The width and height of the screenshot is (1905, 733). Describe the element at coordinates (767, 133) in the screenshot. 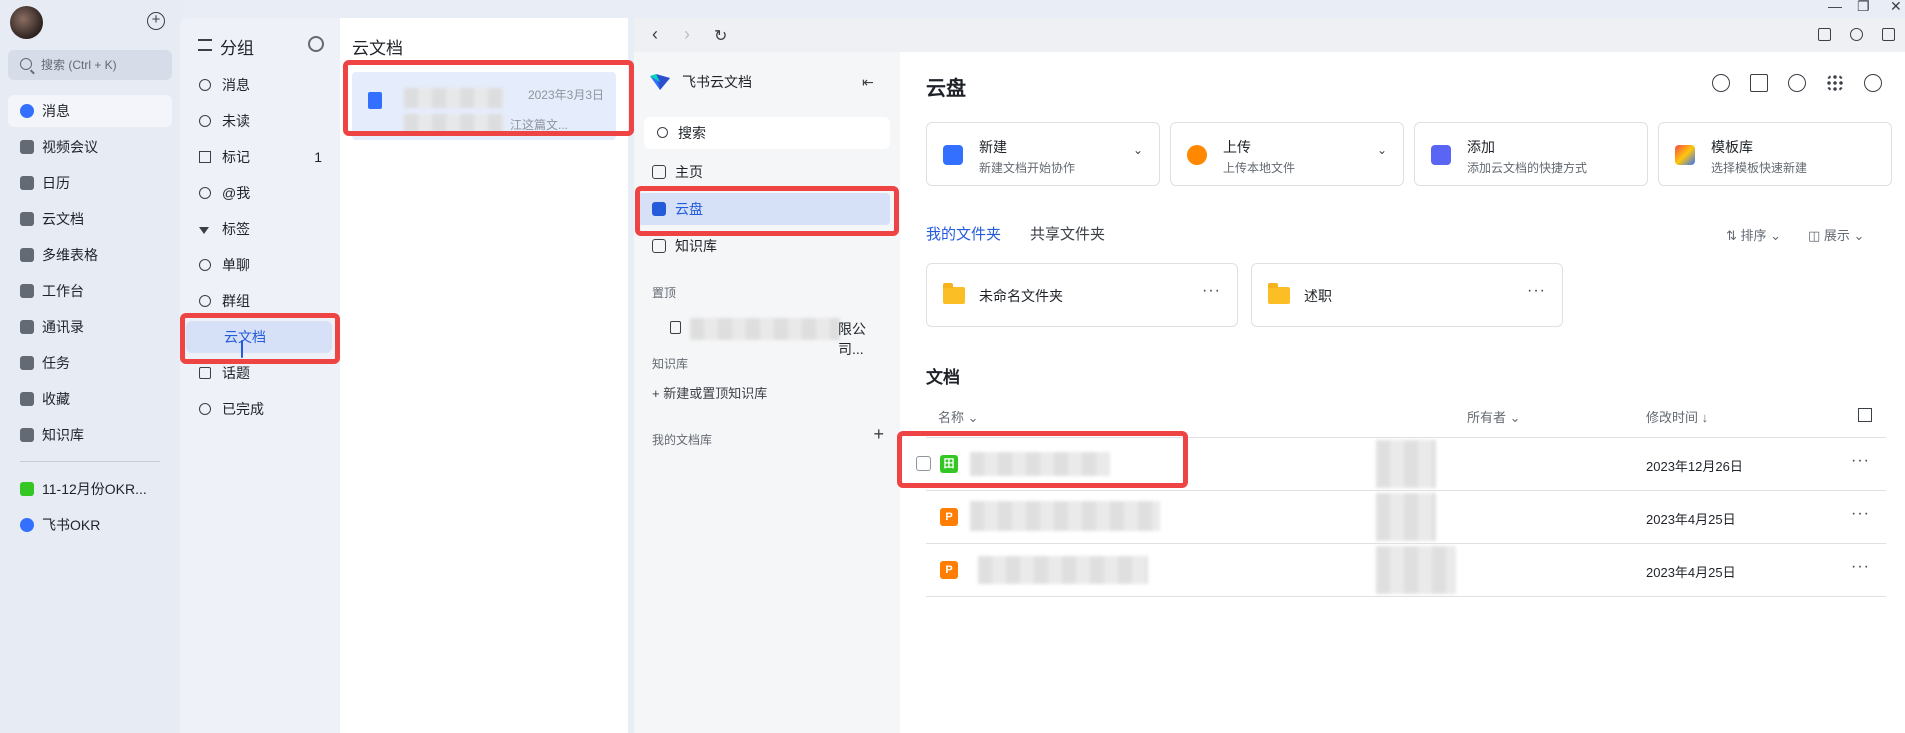

I see `docs-search-input: 搜索` at that location.